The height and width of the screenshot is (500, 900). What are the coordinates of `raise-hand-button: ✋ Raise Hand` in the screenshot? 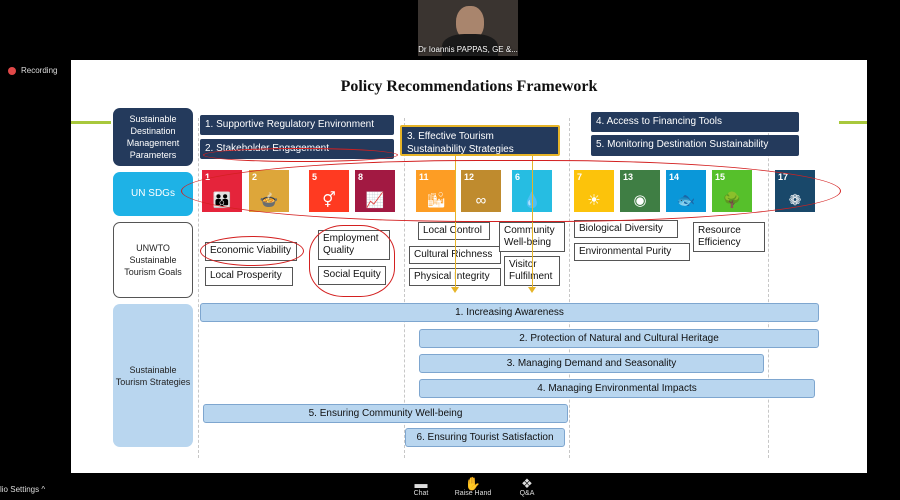 It's located at (473, 487).